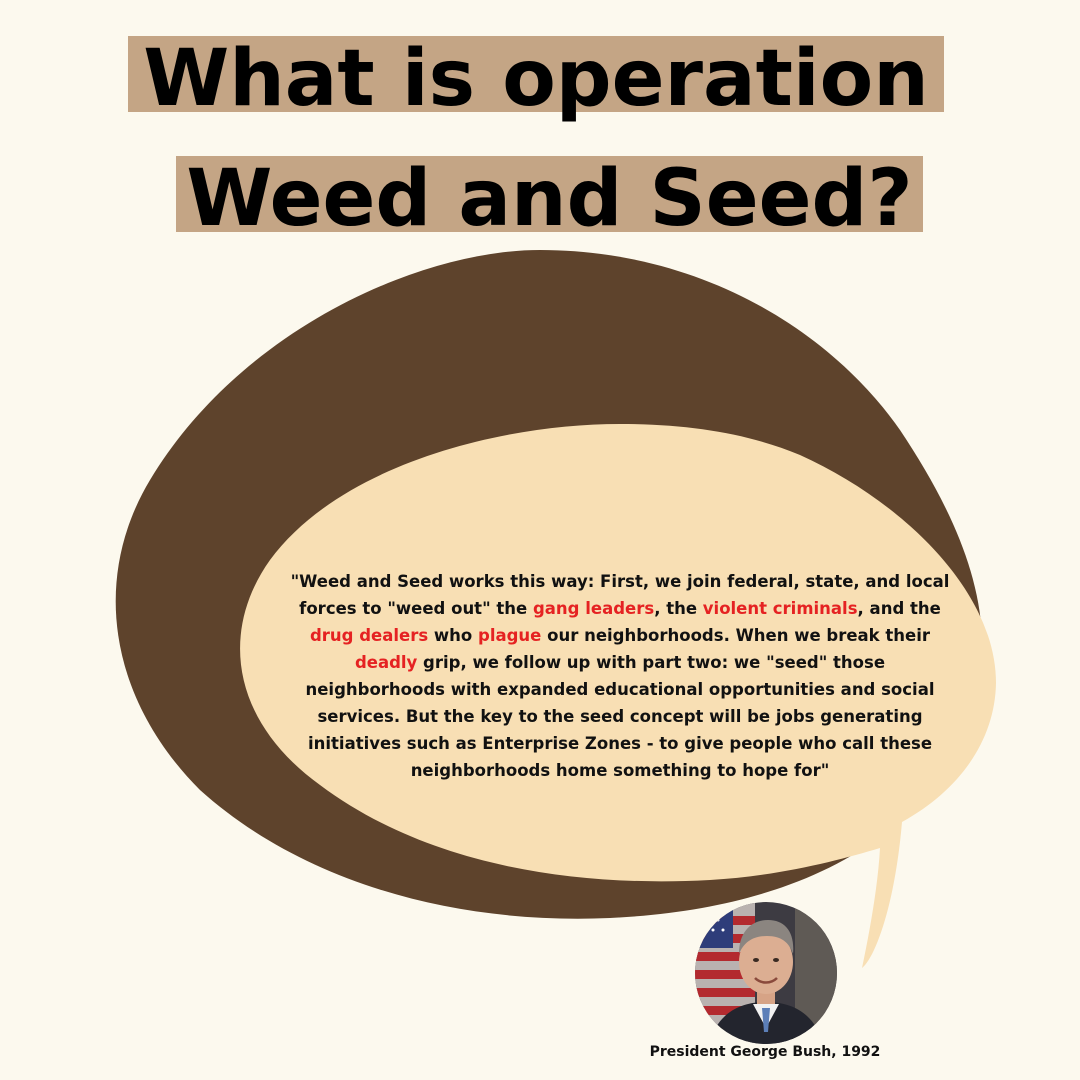  I want to click on quote-highlight-deadly: deadly, so click(386, 662).